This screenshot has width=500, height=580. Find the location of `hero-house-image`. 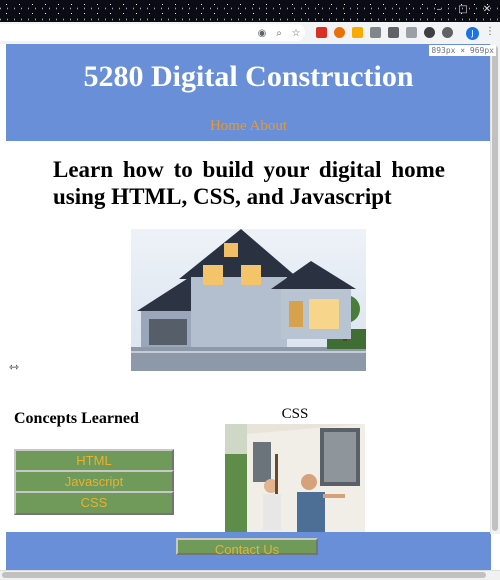

hero-house-image is located at coordinates (248, 300).